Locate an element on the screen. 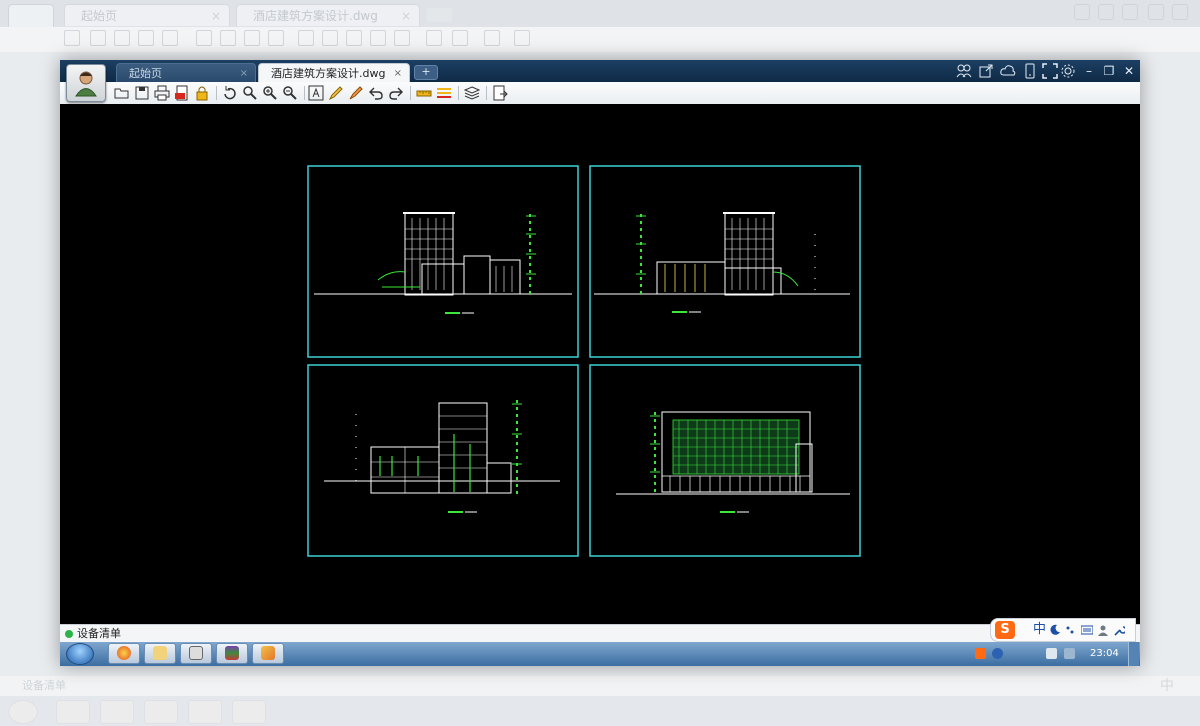 The image size is (1200, 726). dimension-icon is located at coordinates (444, 93).